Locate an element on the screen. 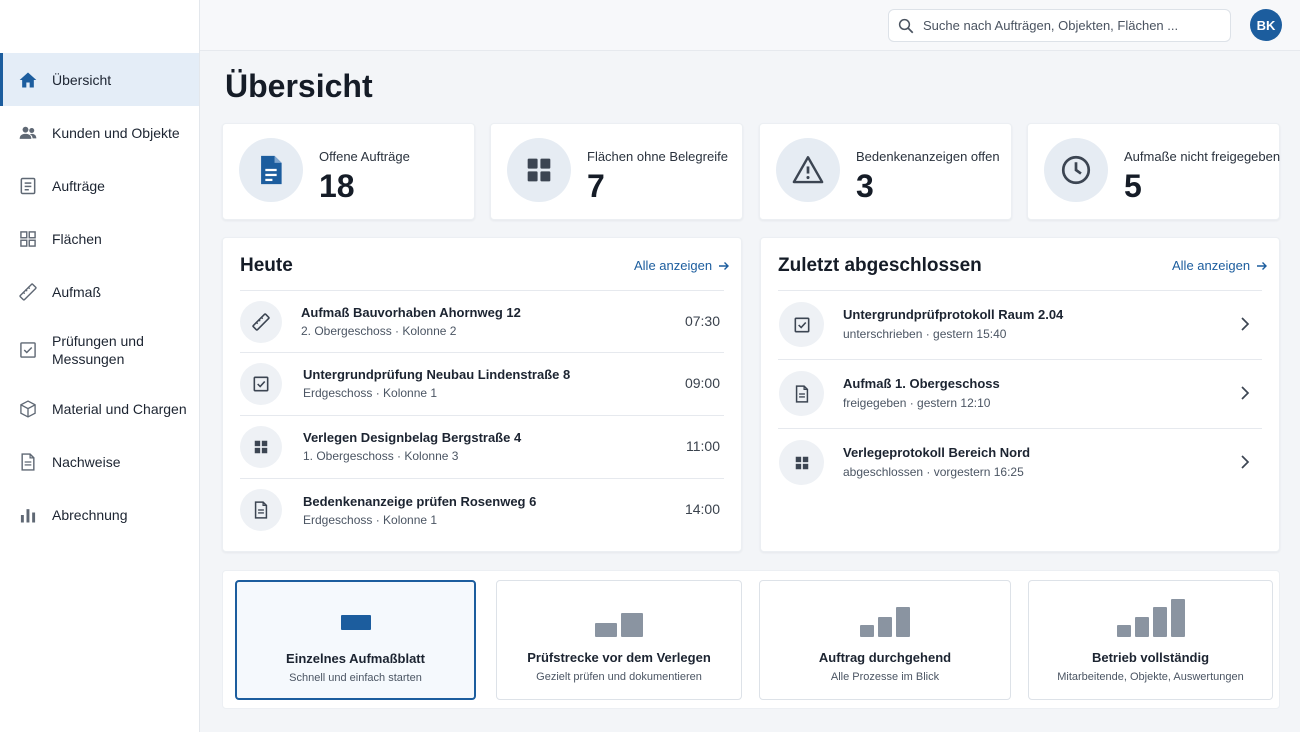  plan-subtitle: Schnell und einfach starten is located at coordinates (355, 678).